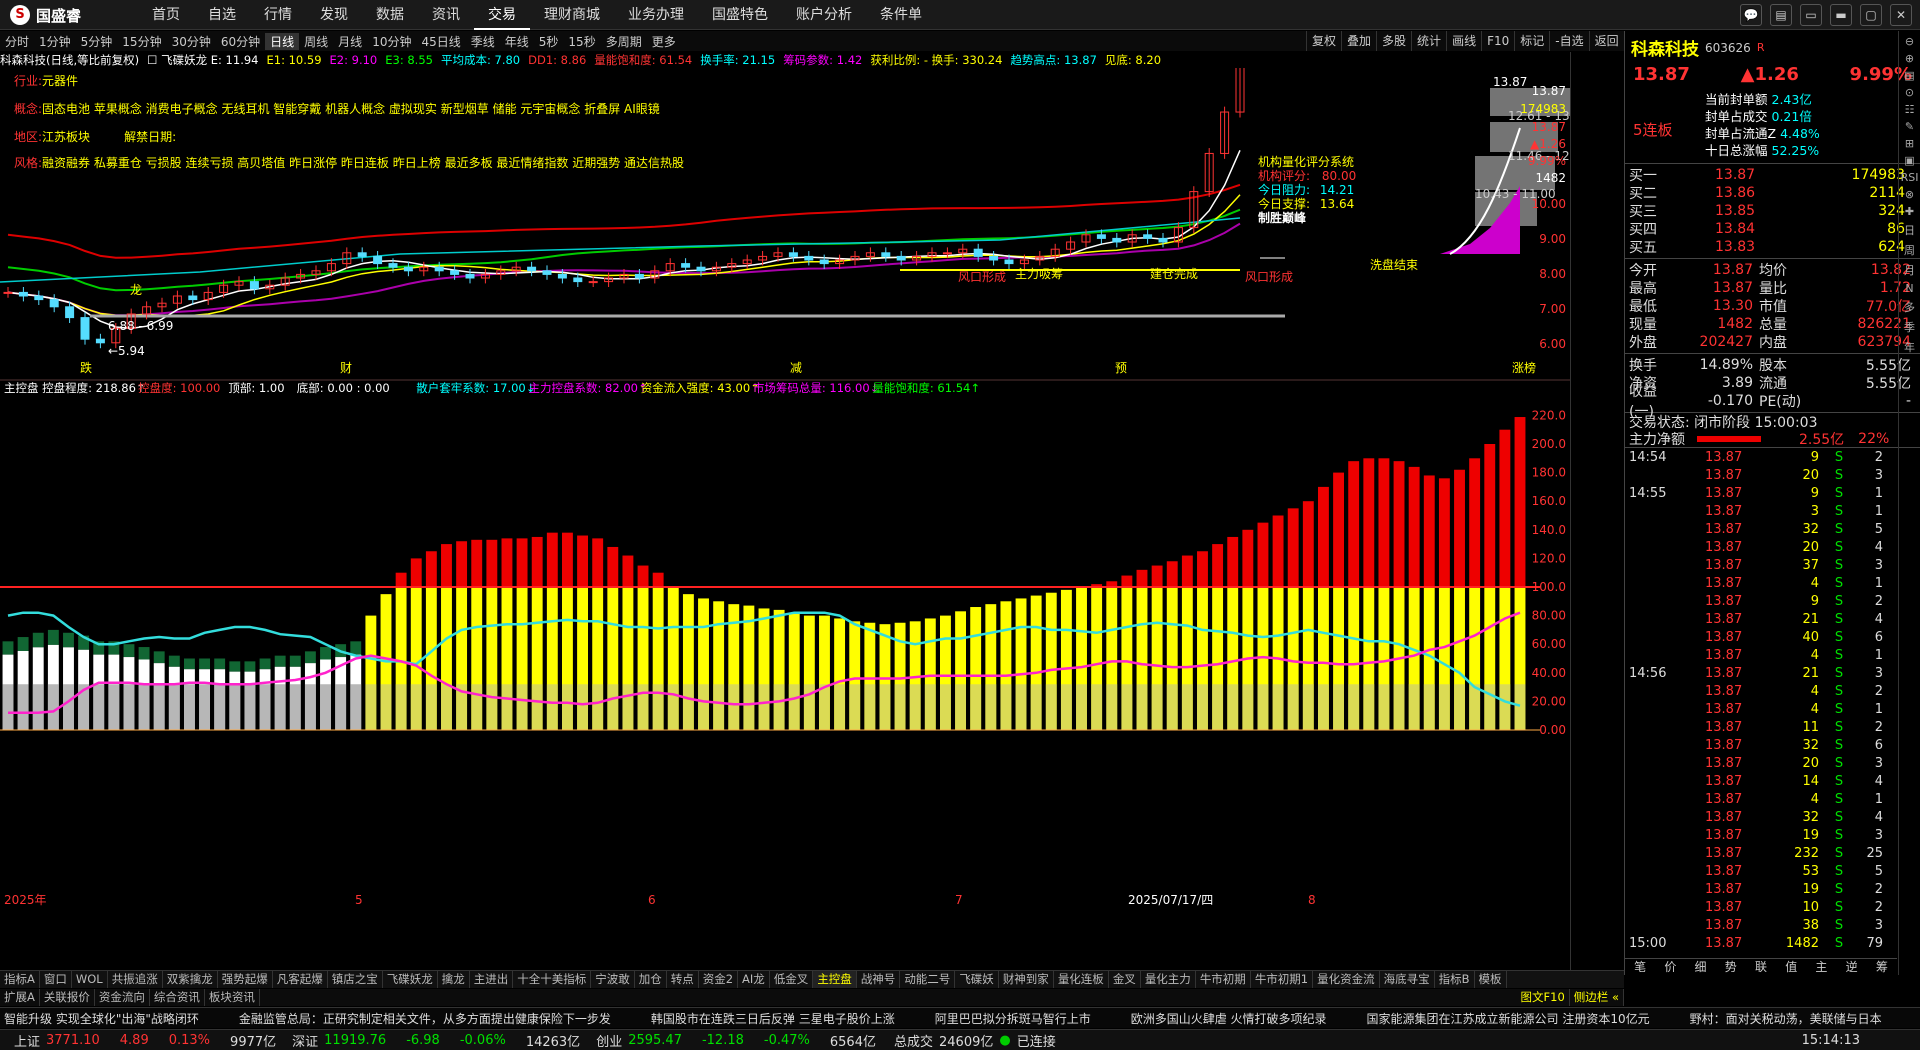 The image size is (1920, 1050). I want to click on indicator-tab: AI龙, so click(754, 979).